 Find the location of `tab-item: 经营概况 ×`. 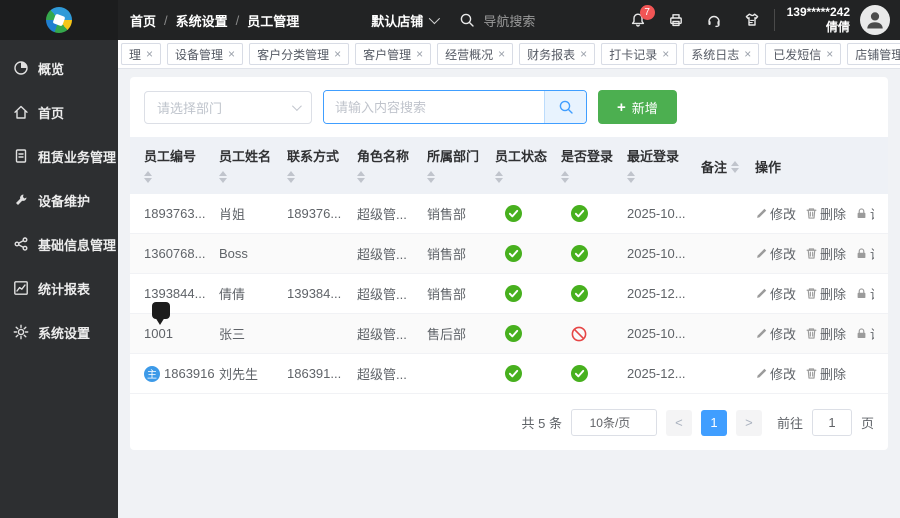

tab-item: 经营概况 × is located at coordinates (475, 54).